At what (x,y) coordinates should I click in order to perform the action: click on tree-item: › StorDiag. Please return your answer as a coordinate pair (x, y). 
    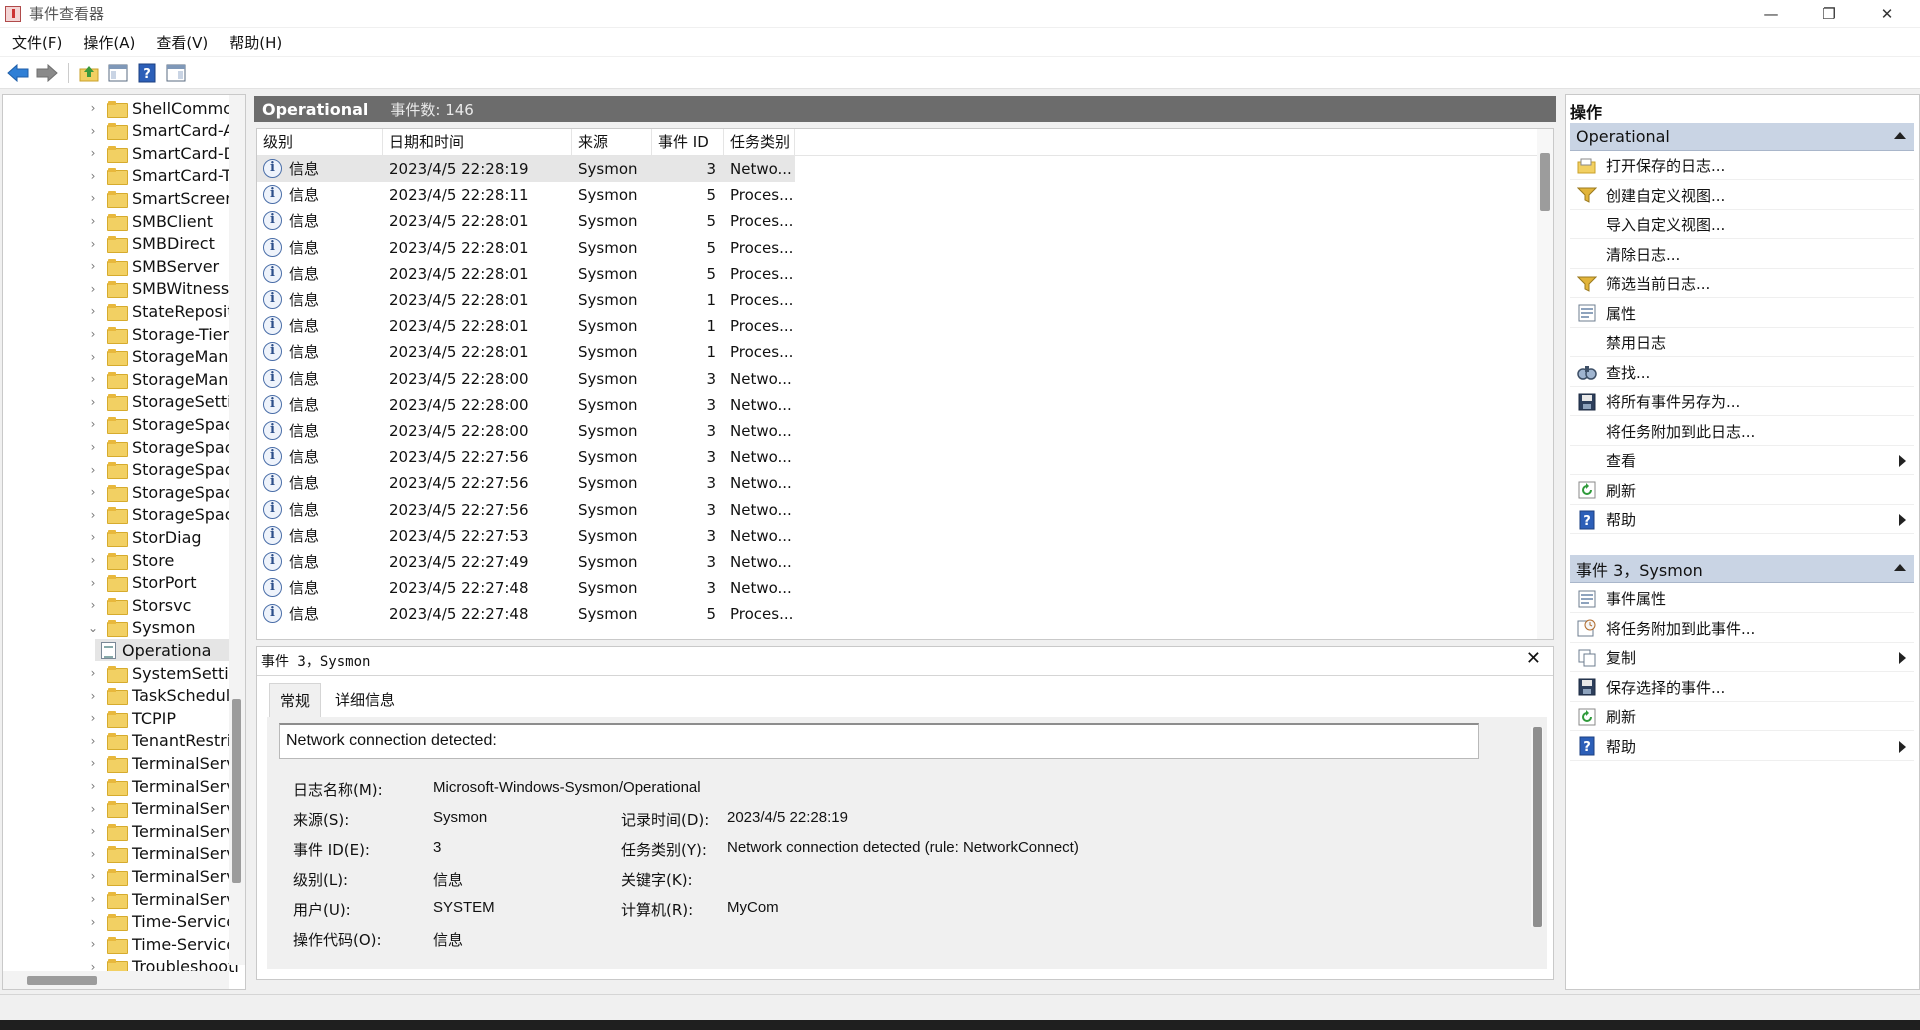
    Looking at the image, I should click on (143, 537).